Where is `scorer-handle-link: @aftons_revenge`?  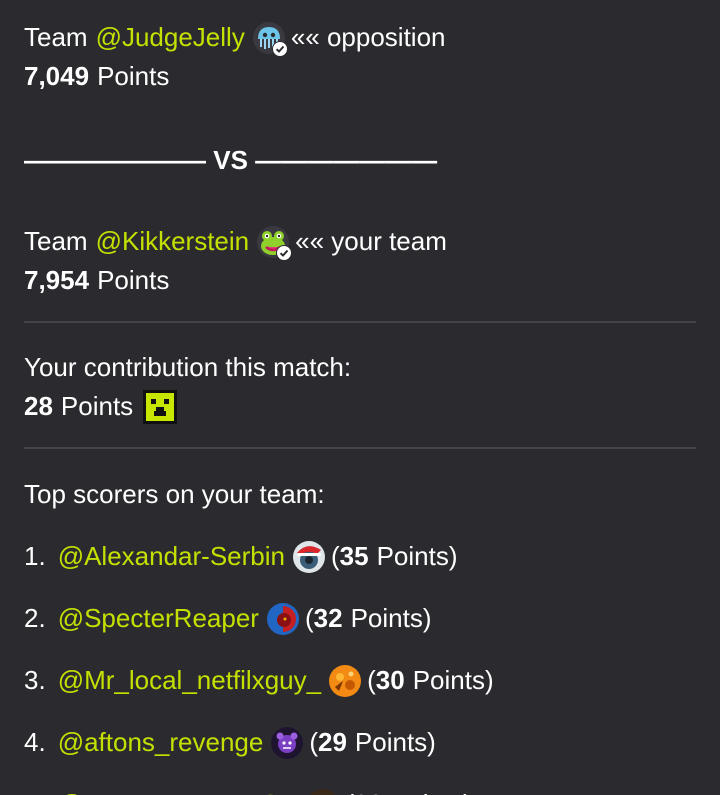
scorer-handle-link: @aftons_revenge is located at coordinates (161, 742).